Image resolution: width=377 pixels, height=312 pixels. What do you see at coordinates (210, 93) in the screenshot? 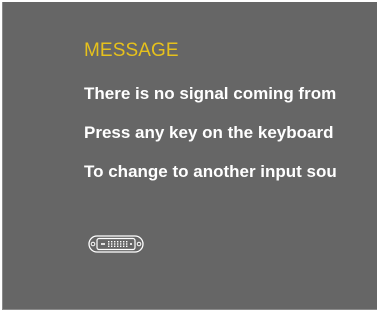
I see `no-signal-text: There is no signal coming from` at bounding box center [210, 93].